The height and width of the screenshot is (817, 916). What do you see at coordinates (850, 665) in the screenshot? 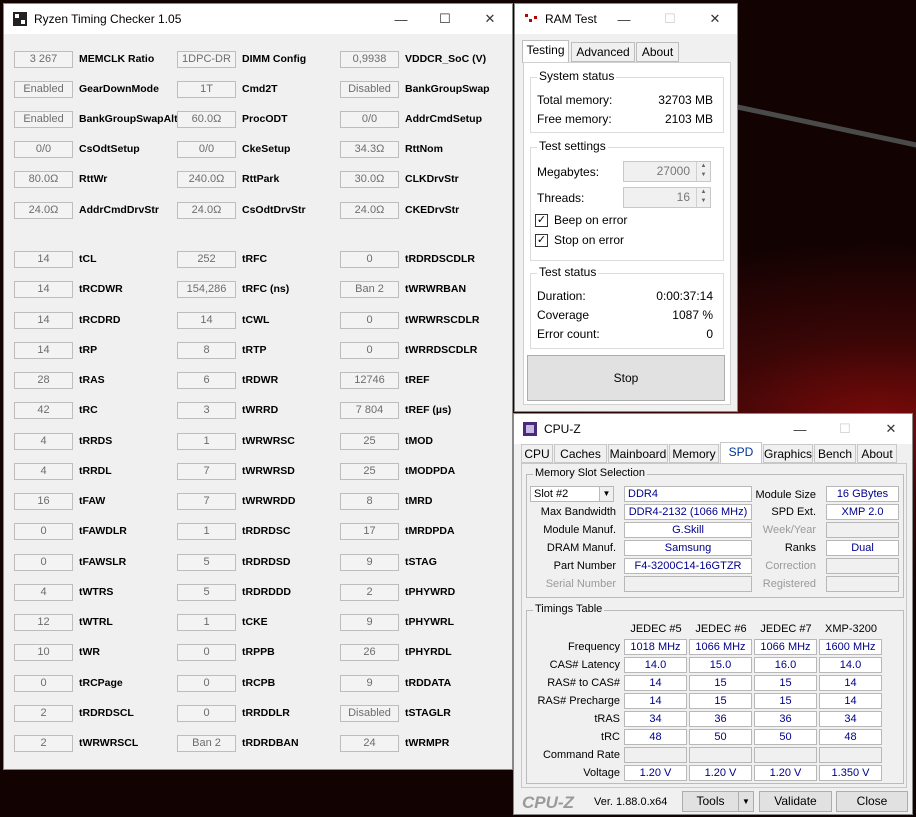
I see `timings-cell: 14.0` at bounding box center [850, 665].